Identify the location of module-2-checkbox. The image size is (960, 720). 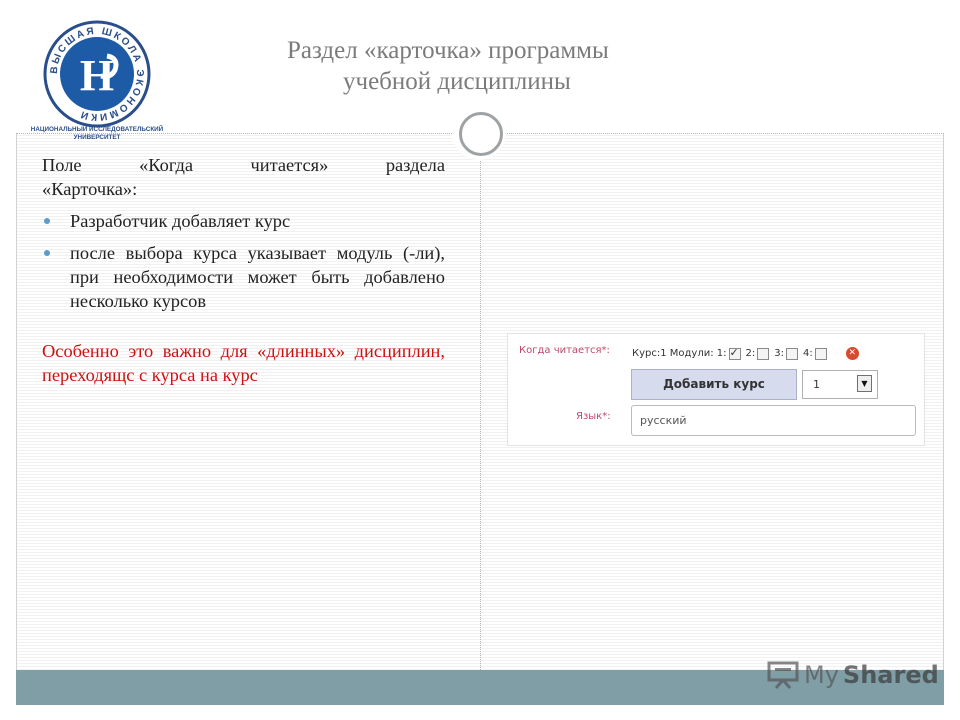
(763, 353).